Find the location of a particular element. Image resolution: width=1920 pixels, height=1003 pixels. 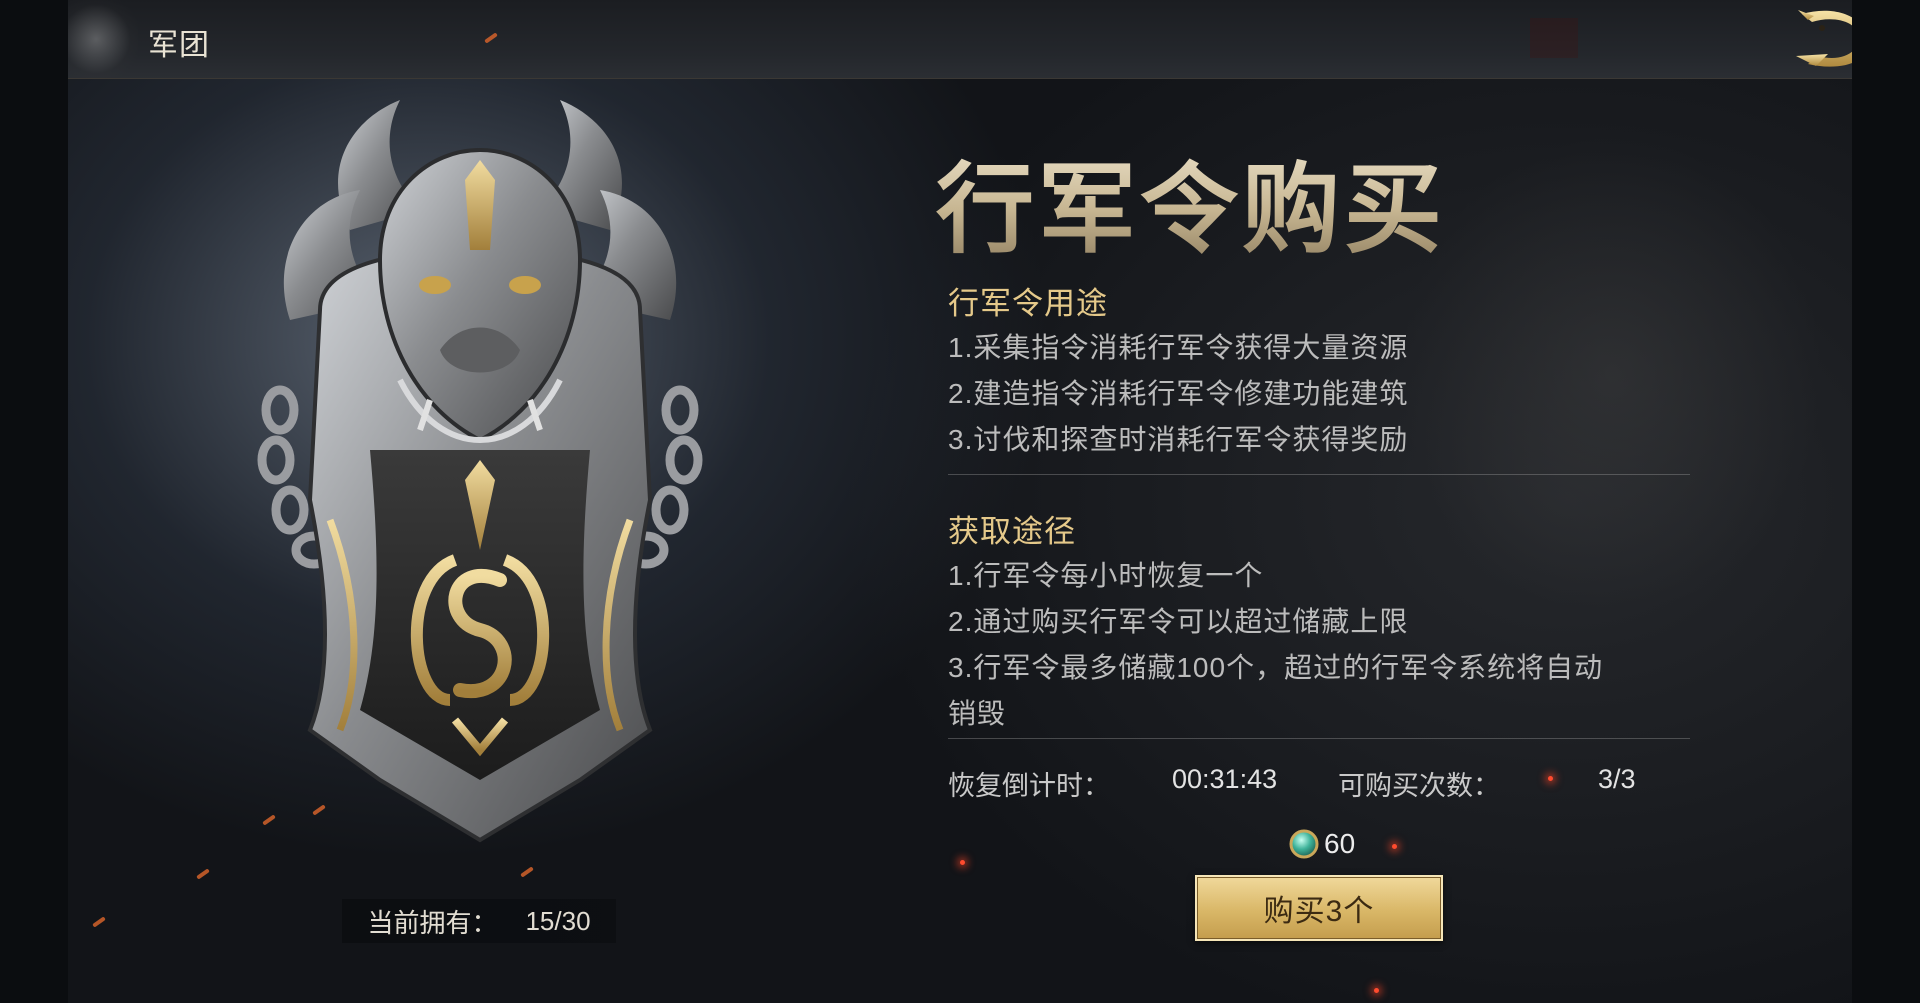

acquire-item: 3.行军令最多储藏100个，超过的行军令系统将自动 is located at coordinates (1276, 667).